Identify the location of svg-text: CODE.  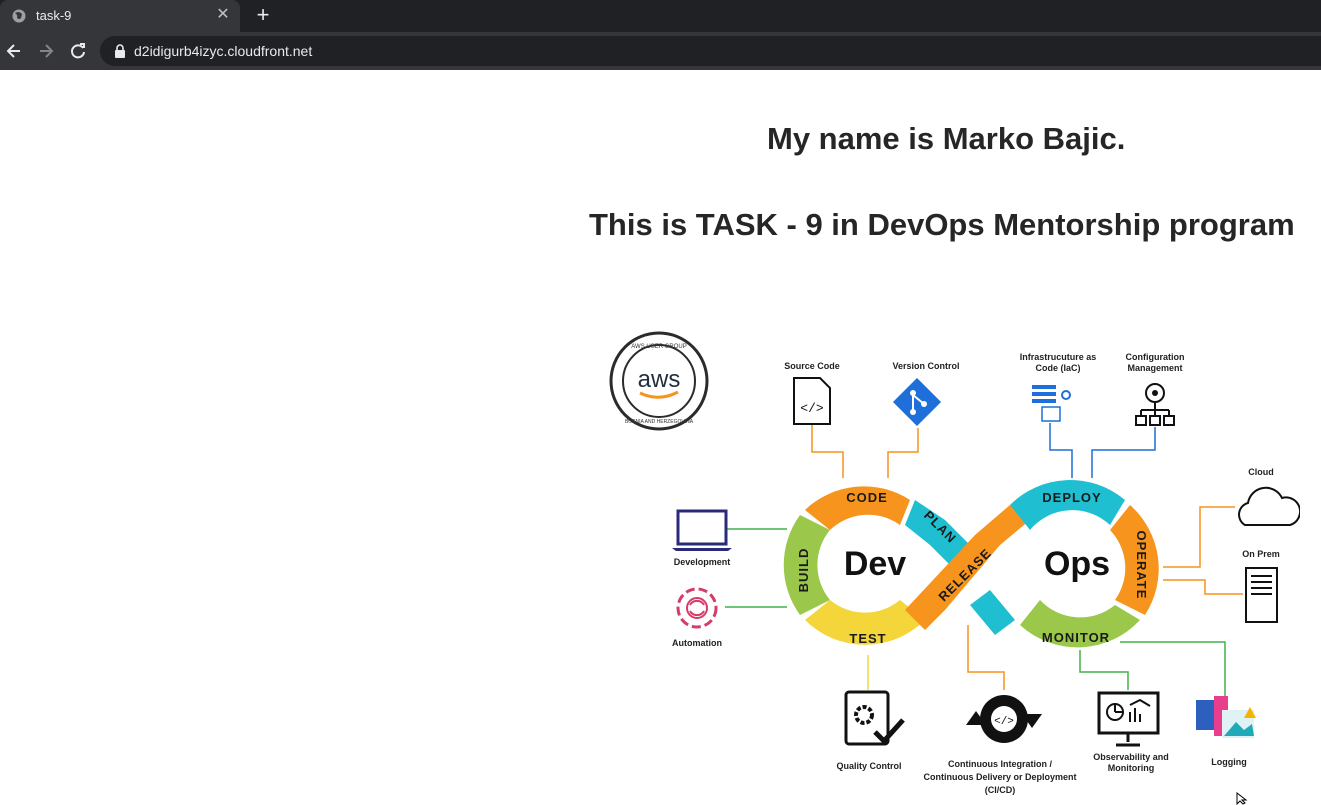
(867, 497).